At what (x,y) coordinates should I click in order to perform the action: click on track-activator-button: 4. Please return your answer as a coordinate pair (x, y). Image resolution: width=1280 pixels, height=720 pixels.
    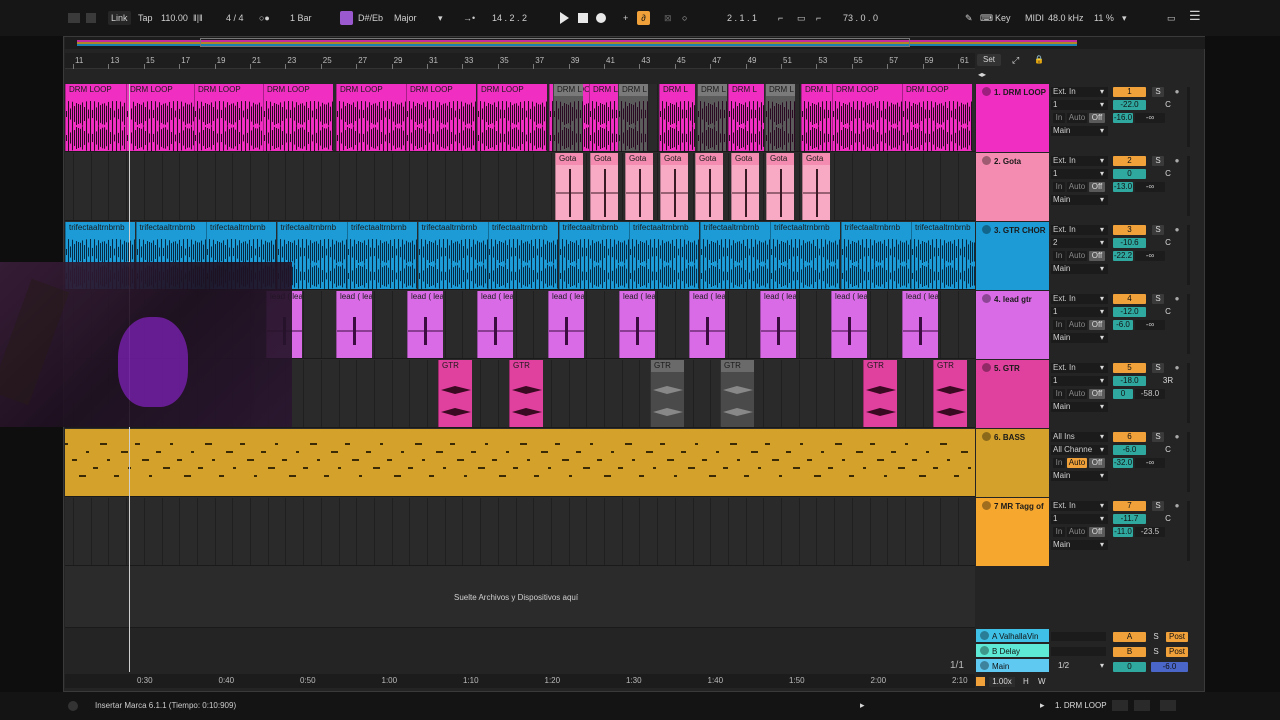
    Looking at the image, I should click on (1129, 299).